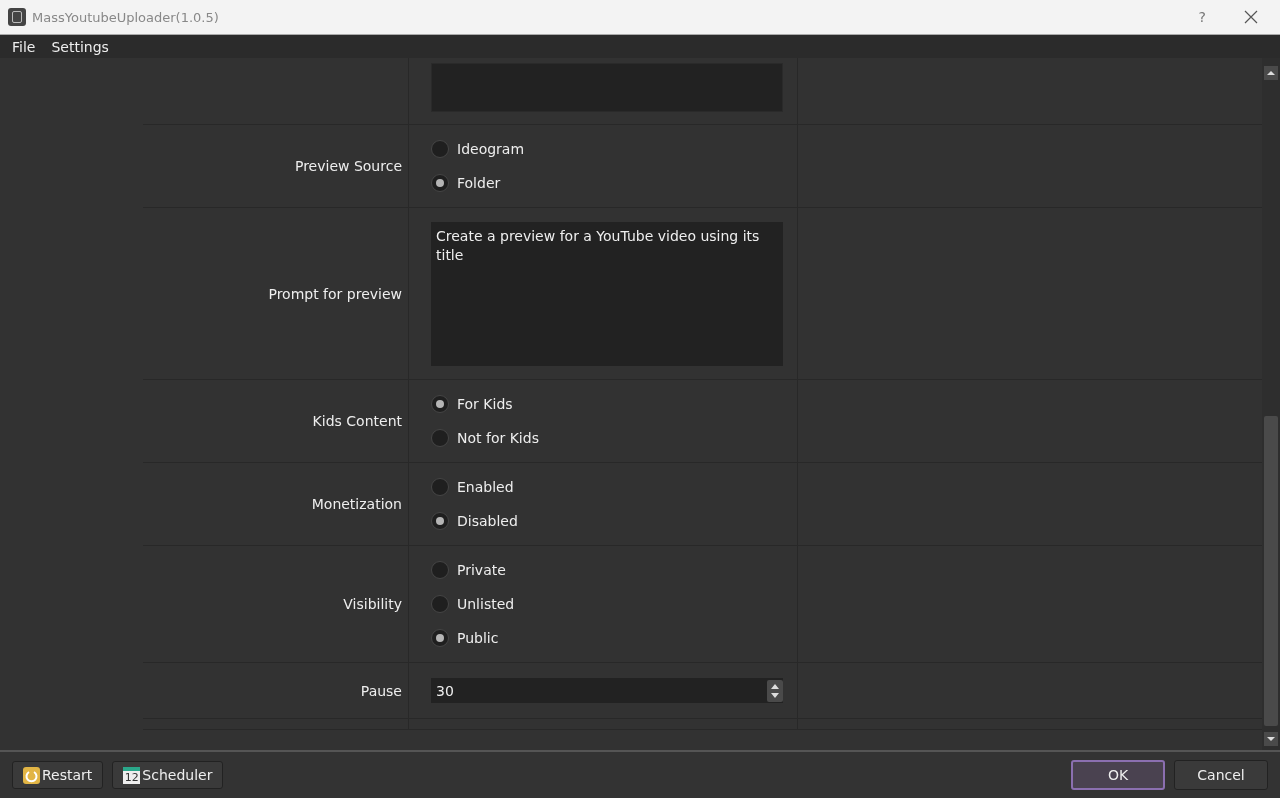 The width and height of the screenshot is (1280, 798). I want to click on scroll-thumb, so click(1271, 571).